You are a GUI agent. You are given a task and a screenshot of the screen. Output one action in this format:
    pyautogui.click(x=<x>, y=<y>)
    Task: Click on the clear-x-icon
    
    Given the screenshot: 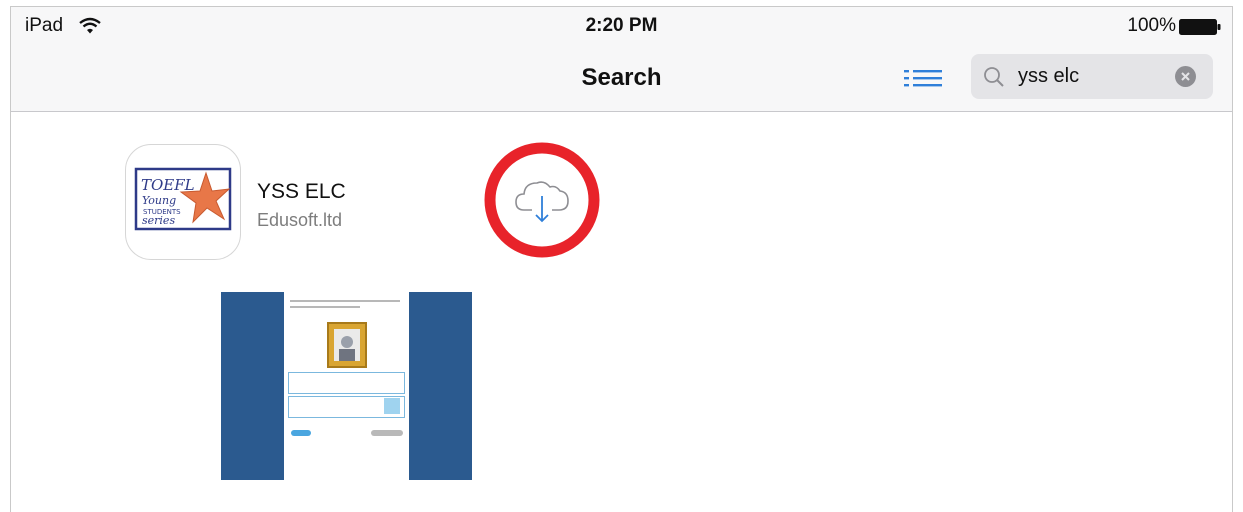 What is the action you would take?
    pyautogui.click(x=1185, y=76)
    